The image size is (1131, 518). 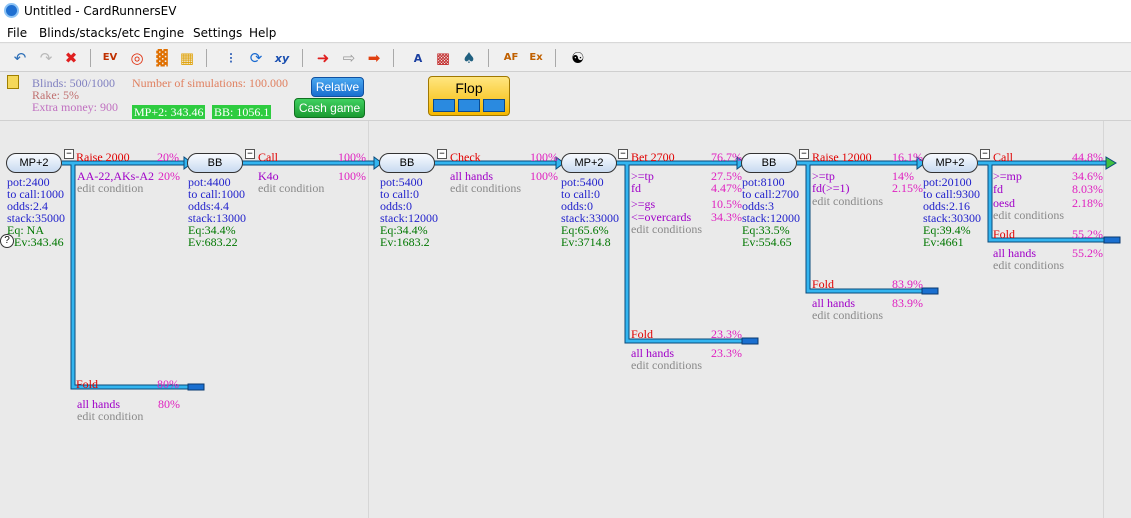 I want to click on action-pct: 76.7%, so click(x=726, y=157).